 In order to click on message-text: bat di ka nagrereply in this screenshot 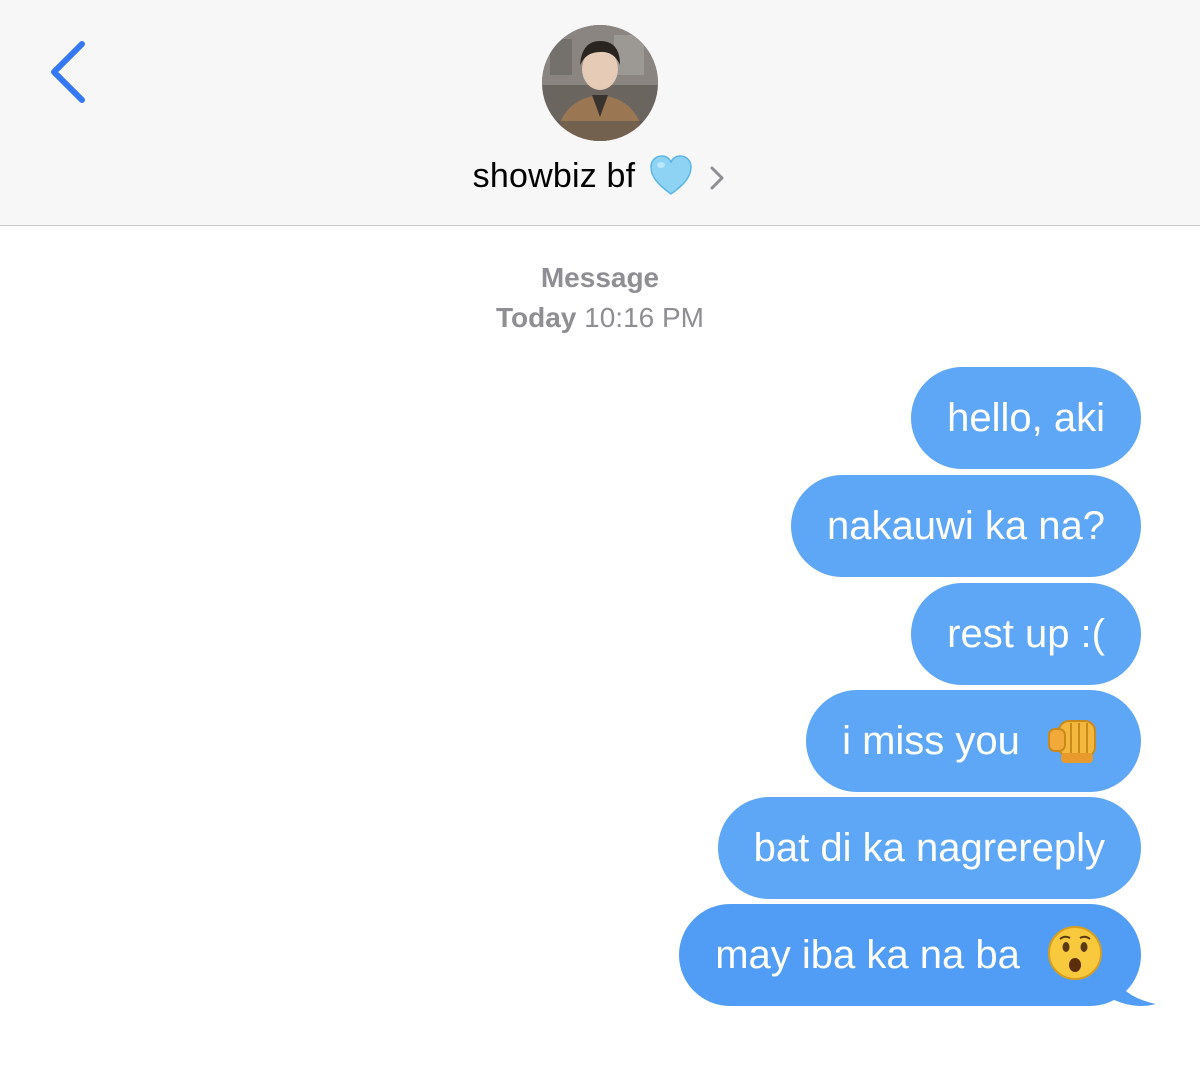, I will do `click(929, 848)`.